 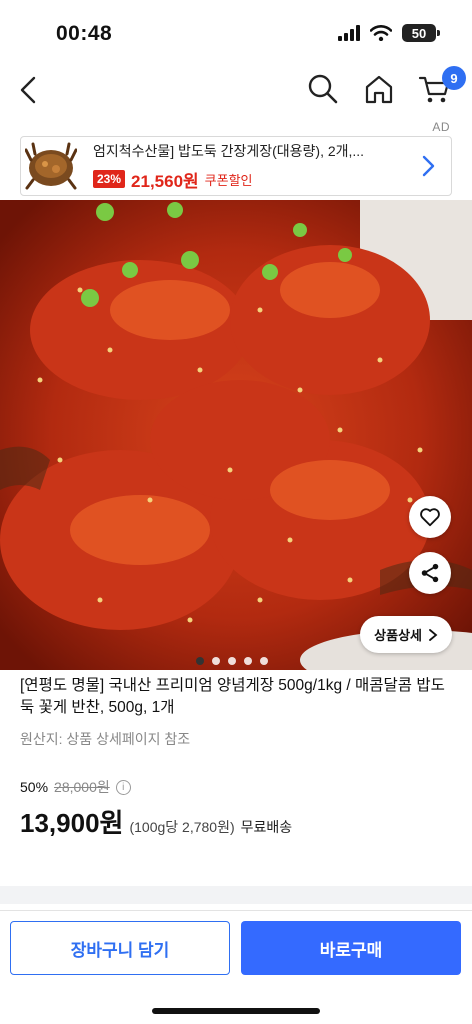 What do you see at coordinates (123, 787) in the screenshot?
I see `info-icon: i` at bounding box center [123, 787].